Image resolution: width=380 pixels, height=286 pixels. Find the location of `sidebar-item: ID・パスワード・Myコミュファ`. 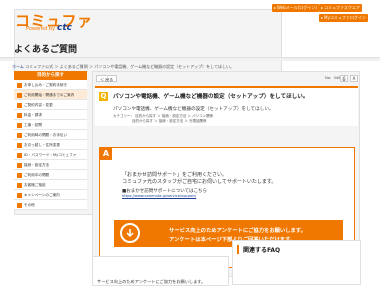

sidebar-item: ID・パスワード・Myコミュファ is located at coordinates (50, 155).